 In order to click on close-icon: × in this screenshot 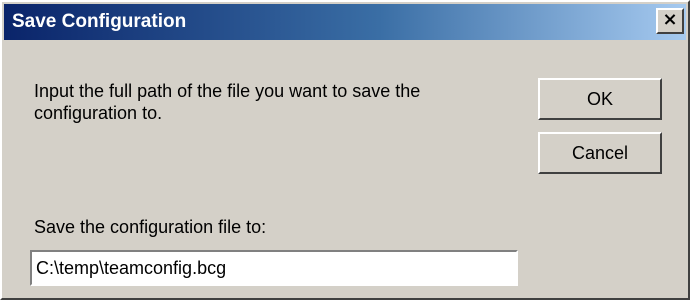, I will do `click(670, 19)`.